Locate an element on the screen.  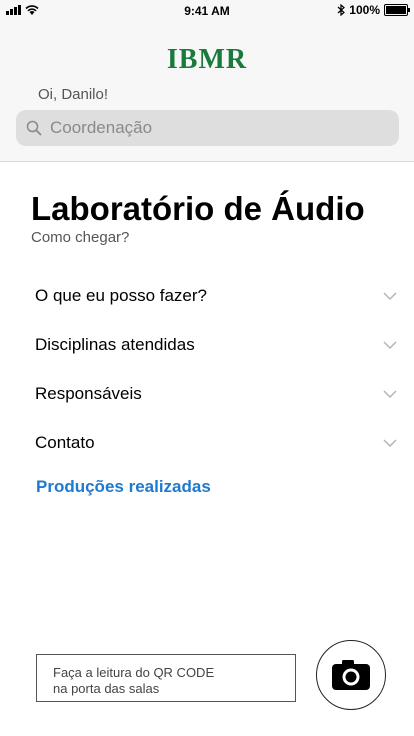
accordion-label: Responsáveis is located at coordinates (88, 393).